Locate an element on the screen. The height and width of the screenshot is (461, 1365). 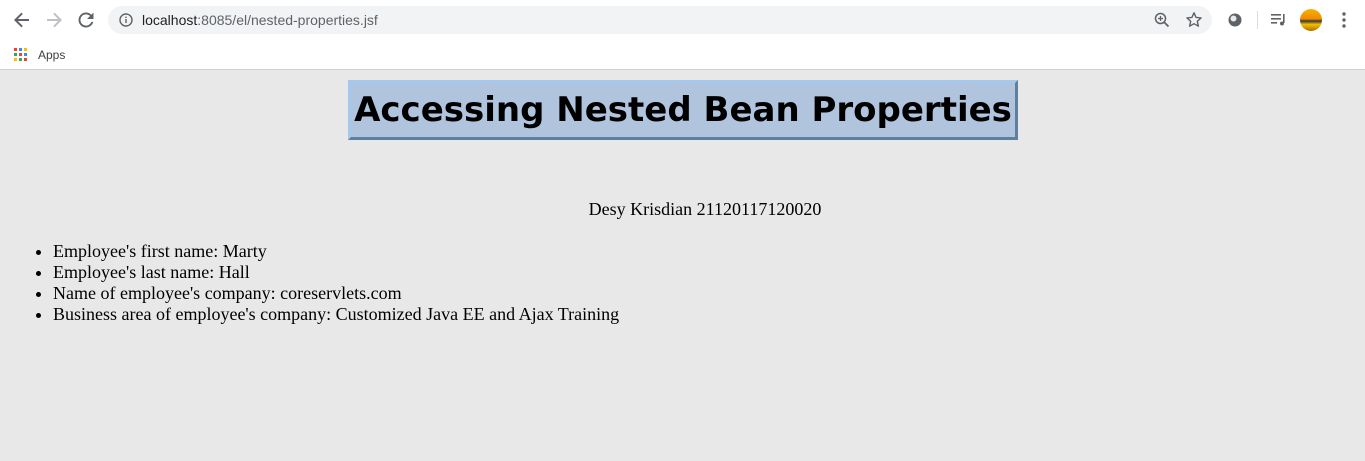
forward-button is located at coordinates (54, 20).